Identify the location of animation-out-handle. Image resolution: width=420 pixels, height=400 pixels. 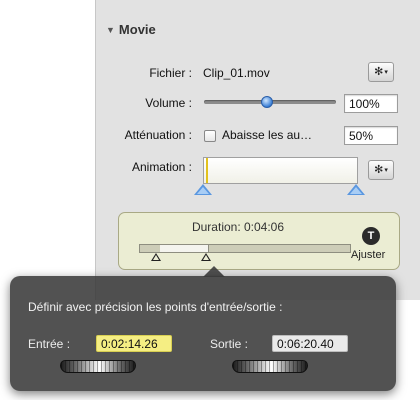
(356, 189).